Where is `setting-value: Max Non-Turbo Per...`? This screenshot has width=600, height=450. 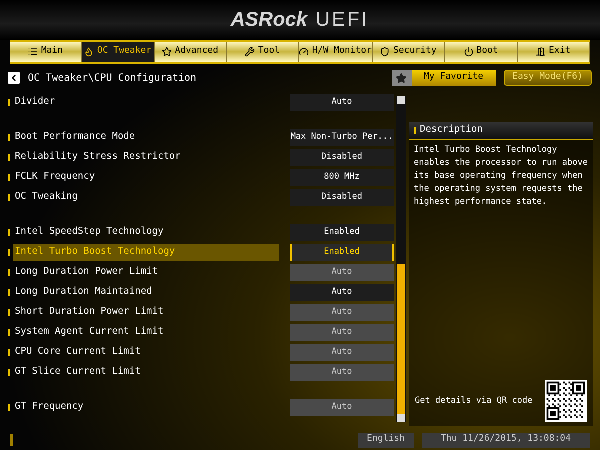 setting-value: Max Non-Turbo Per... is located at coordinates (342, 137).